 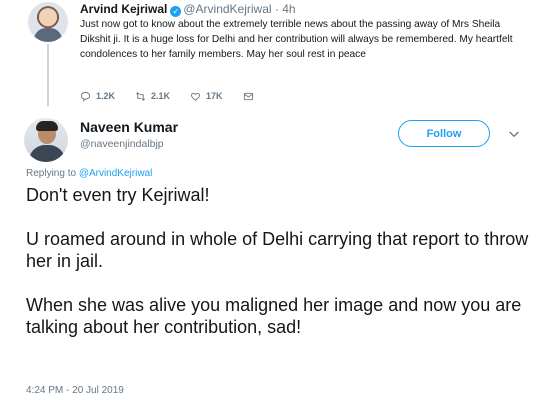 I want to click on replying-to-line: Replying to @ArvindKejriwal, so click(x=89, y=173).